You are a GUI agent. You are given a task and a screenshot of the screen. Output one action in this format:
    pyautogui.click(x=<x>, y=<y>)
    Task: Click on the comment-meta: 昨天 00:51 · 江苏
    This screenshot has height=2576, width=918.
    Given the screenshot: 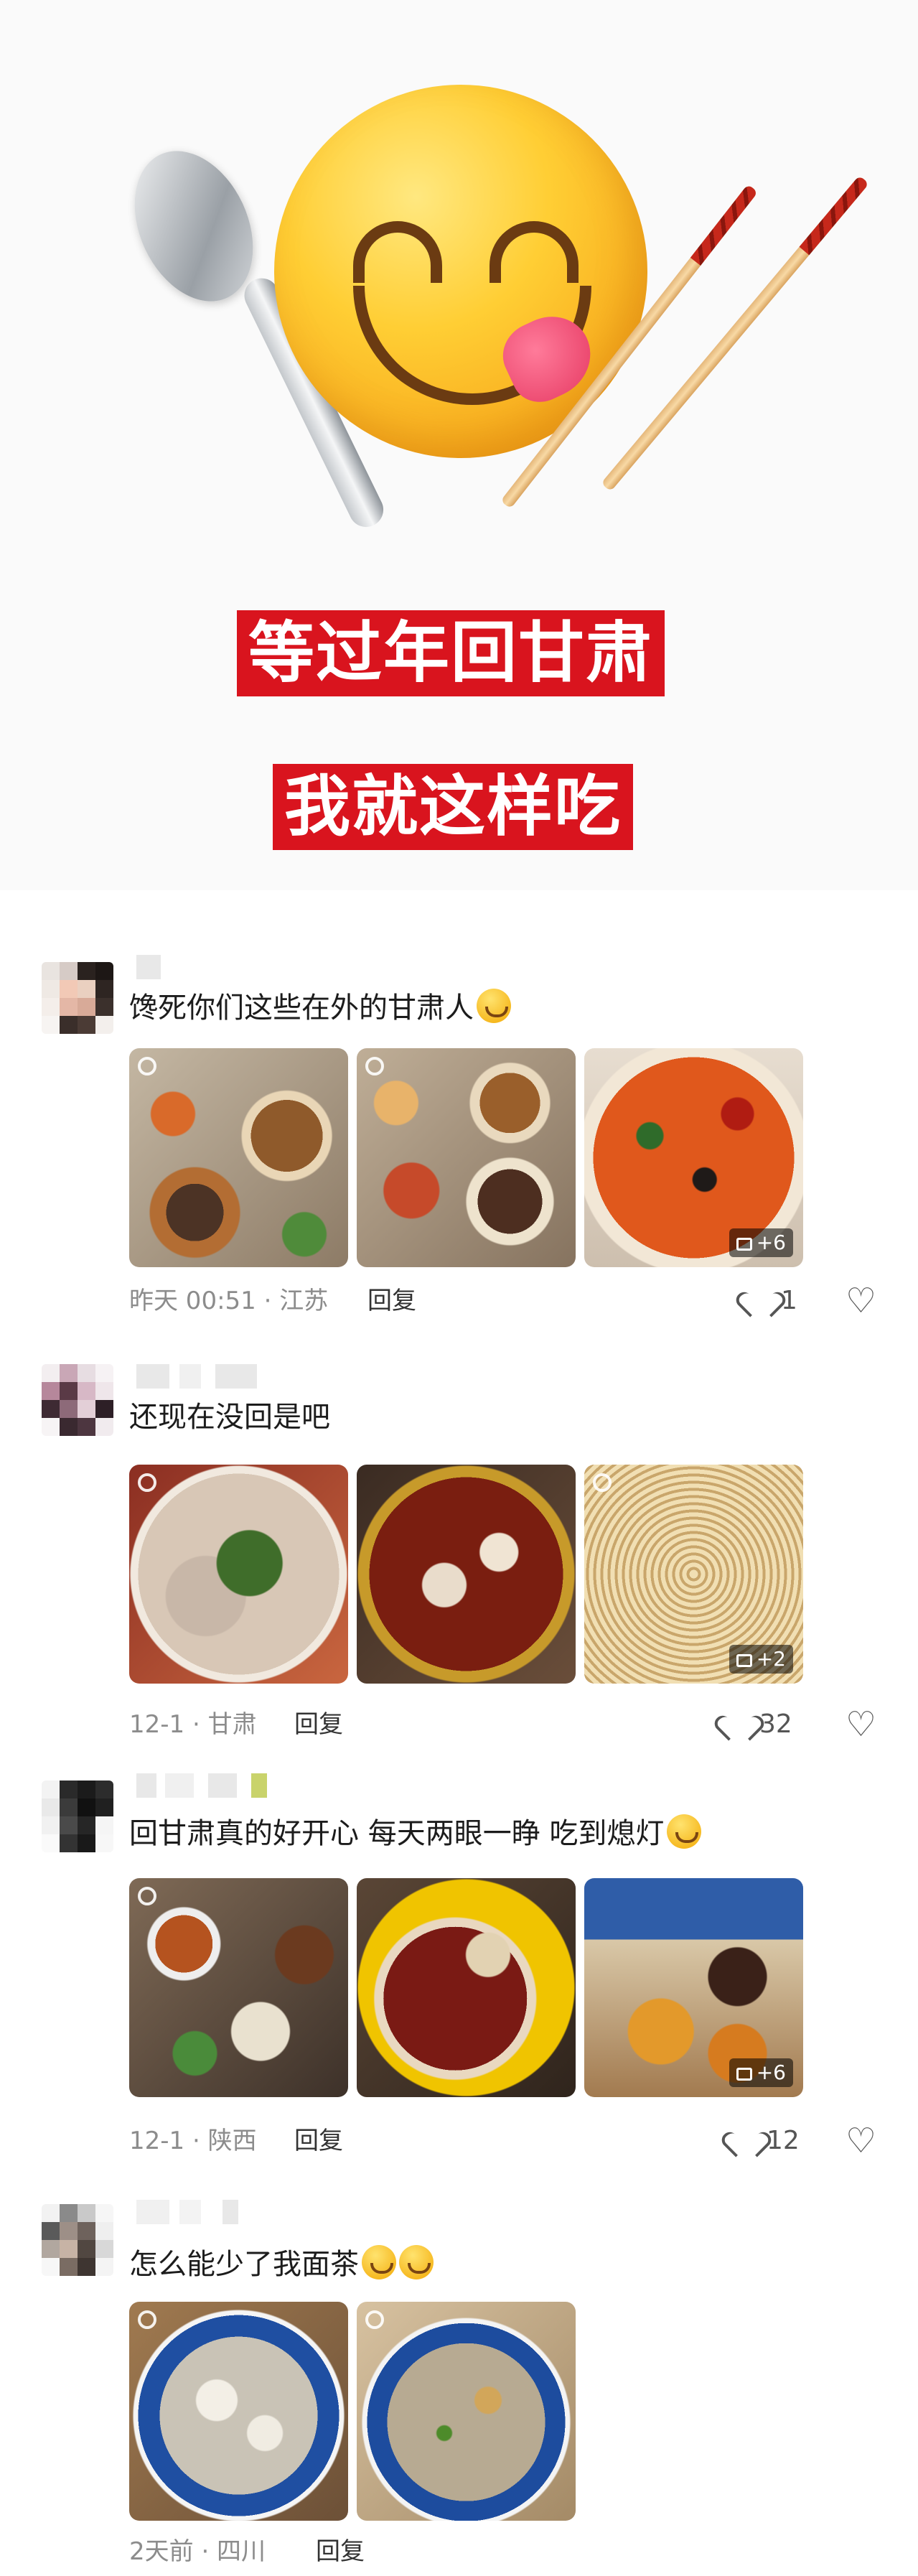 What is the action you would take?
    pyautogui.click(x=229, y=1301)
    